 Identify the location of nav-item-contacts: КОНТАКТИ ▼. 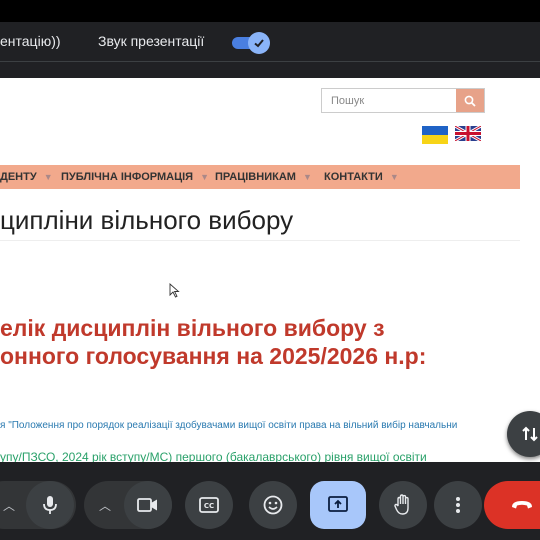
(361, 177).